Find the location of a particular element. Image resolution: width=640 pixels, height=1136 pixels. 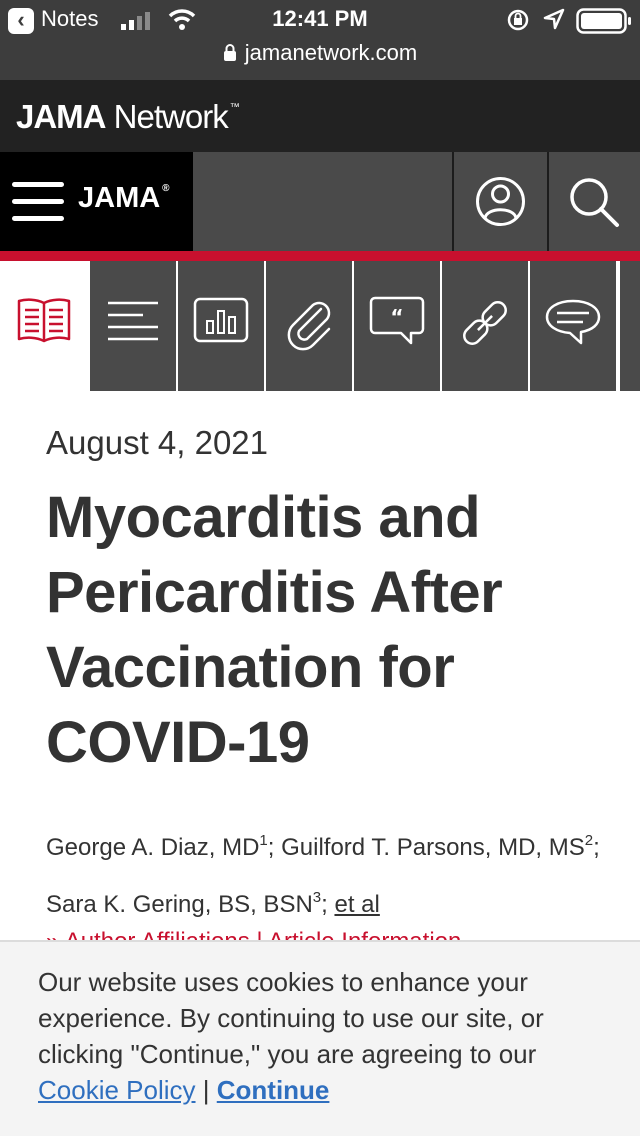

url-text: jamanetwork.com is located at coordinates (331, 52).